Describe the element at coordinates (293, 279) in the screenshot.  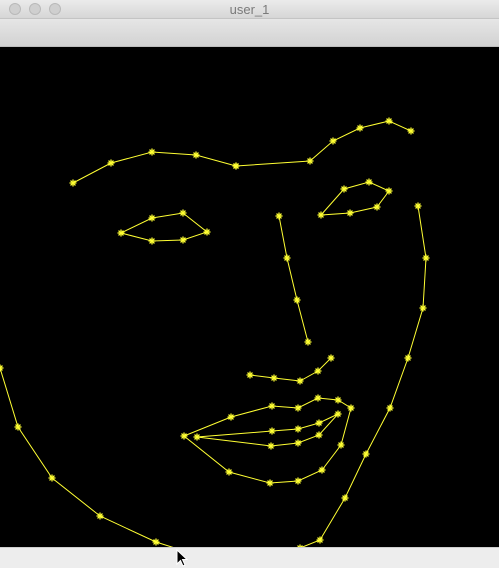
I see `nose-bridge-line` at that location.